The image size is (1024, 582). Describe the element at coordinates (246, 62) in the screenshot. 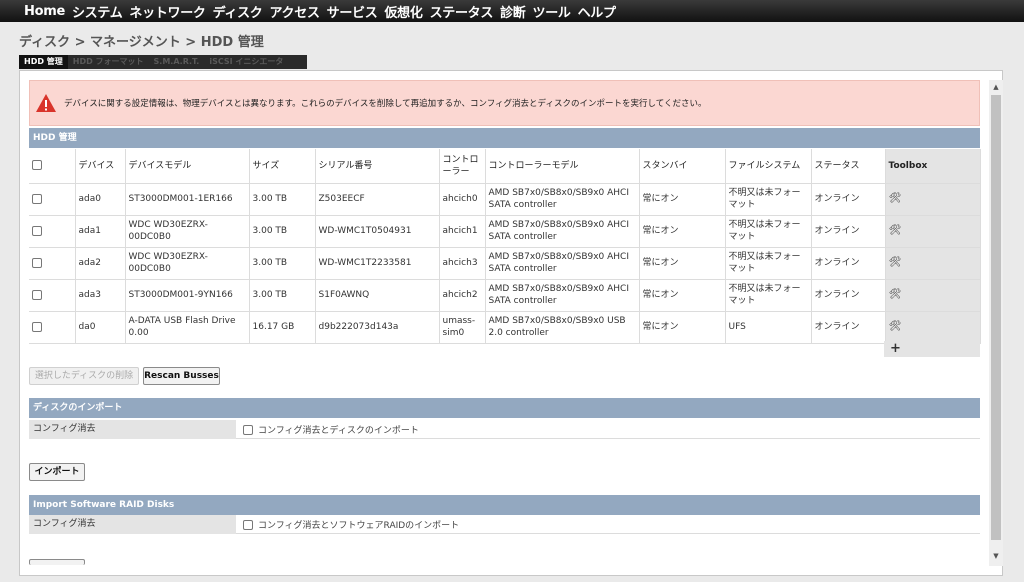

I see `tab-iscsi-initiator: iSCSI イニシエータ` at that location.